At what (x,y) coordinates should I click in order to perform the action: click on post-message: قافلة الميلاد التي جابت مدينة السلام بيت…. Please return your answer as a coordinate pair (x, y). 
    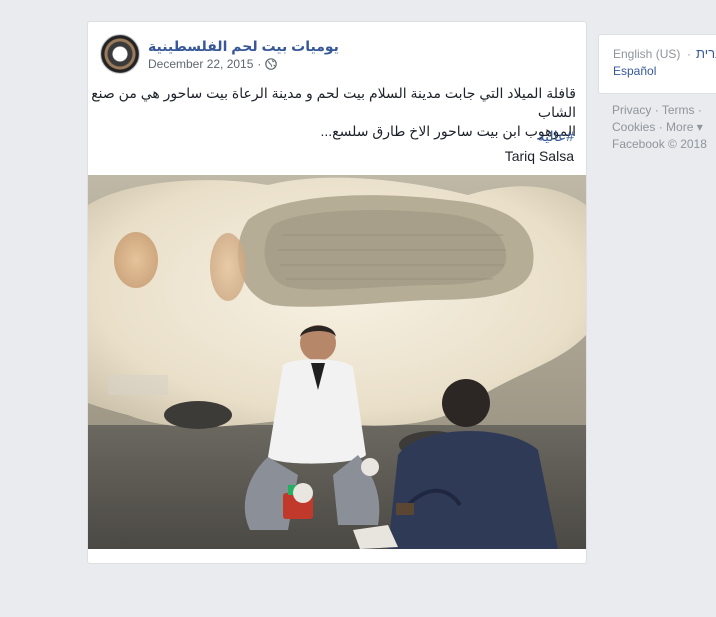
    Looking at the image, I should click on (332, 112).